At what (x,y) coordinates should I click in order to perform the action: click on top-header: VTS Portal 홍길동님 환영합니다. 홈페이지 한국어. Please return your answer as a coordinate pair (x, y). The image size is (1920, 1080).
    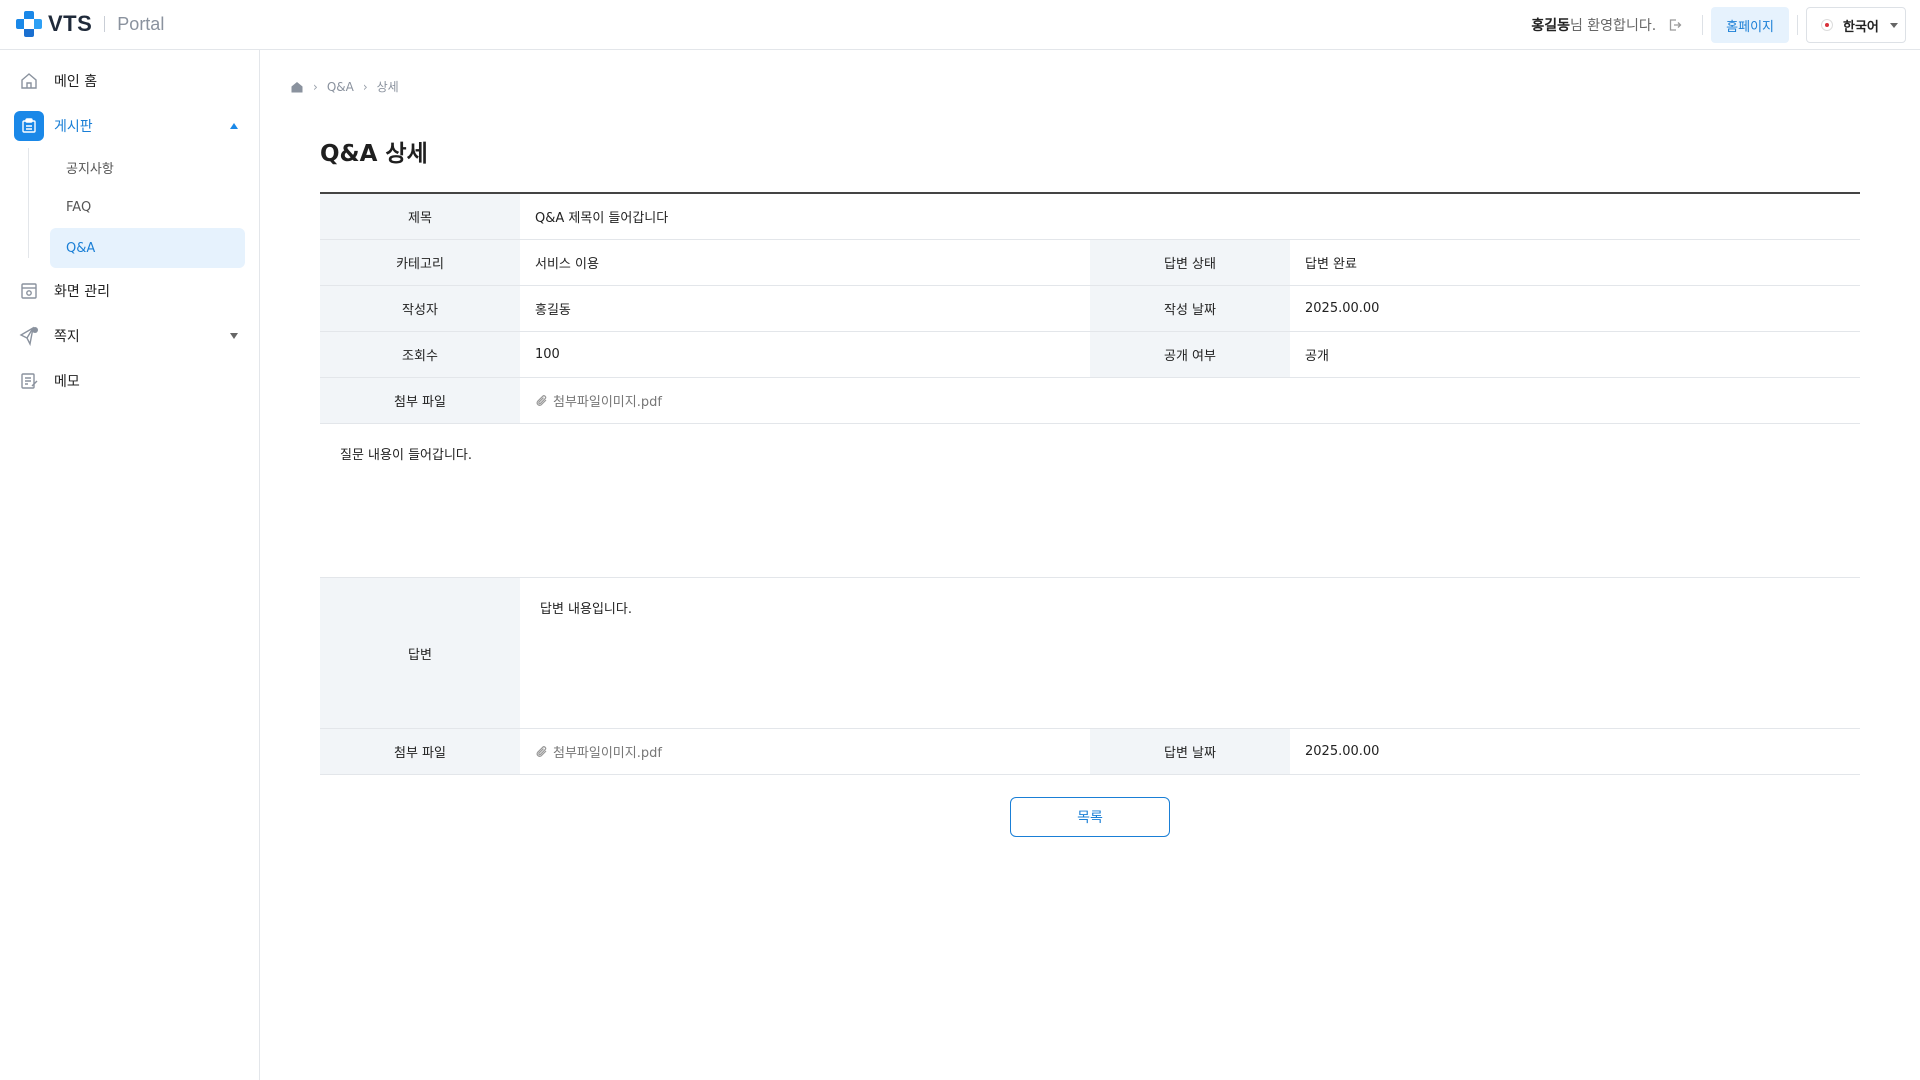
    Looking at the image, I should click on (960, 25).